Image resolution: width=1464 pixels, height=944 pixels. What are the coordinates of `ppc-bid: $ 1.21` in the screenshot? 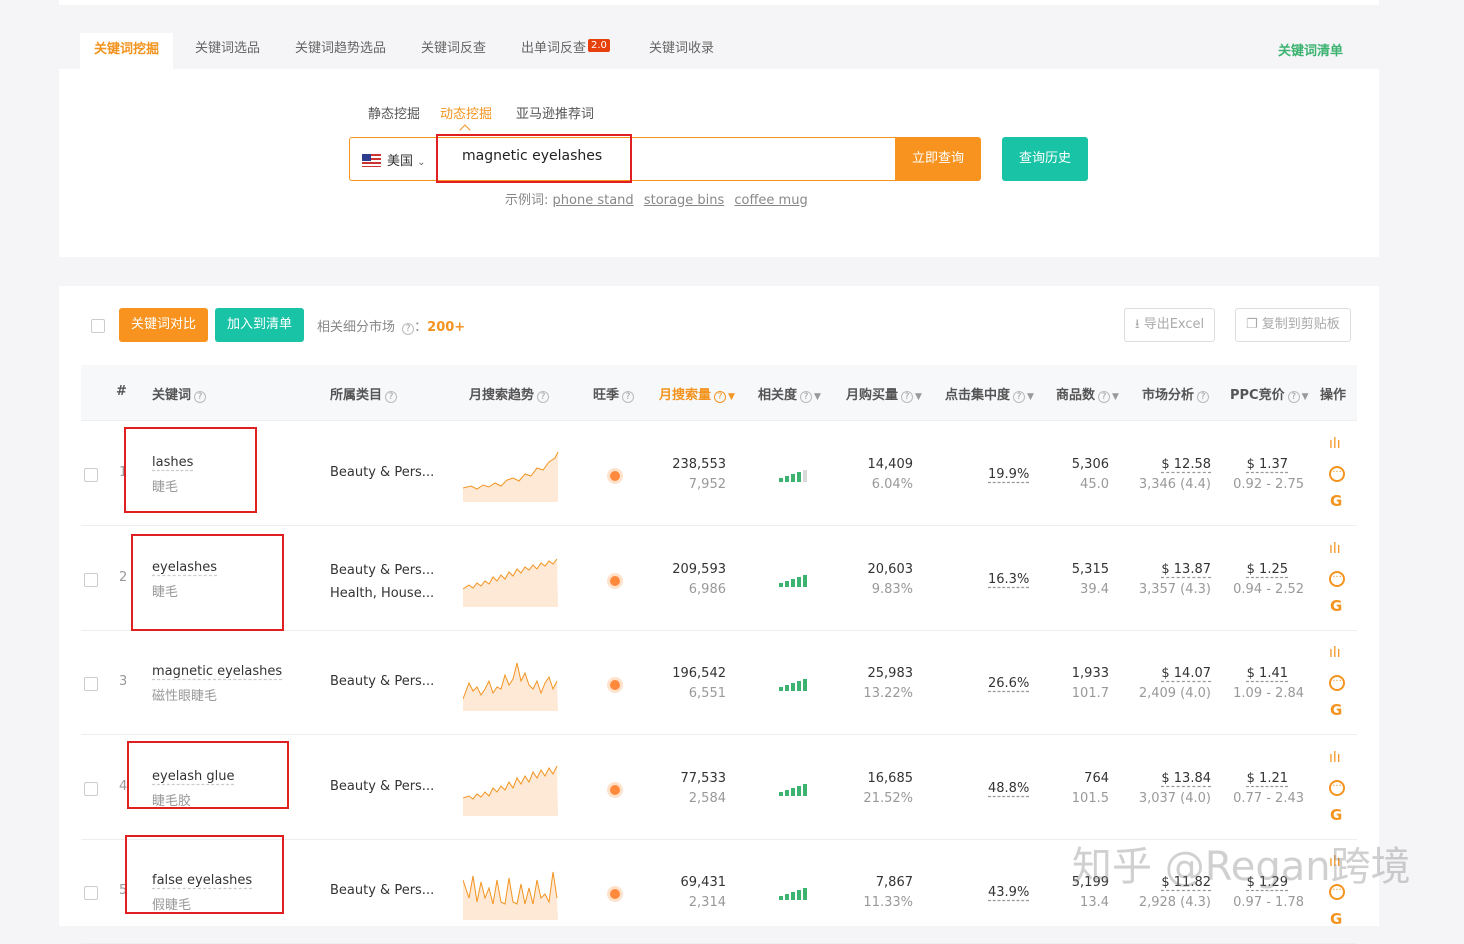 It's located at (1248, 778).